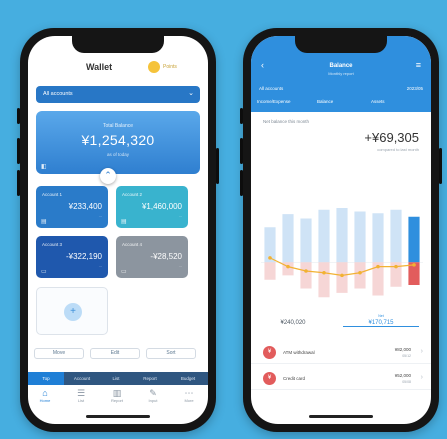 Image resolution: width=447 pixels, height=439 pixels. What do you see at coordinates (398, 149) in the screenshot?
I see `balance-sub: compared to last month` at bounding box center [398, 149].